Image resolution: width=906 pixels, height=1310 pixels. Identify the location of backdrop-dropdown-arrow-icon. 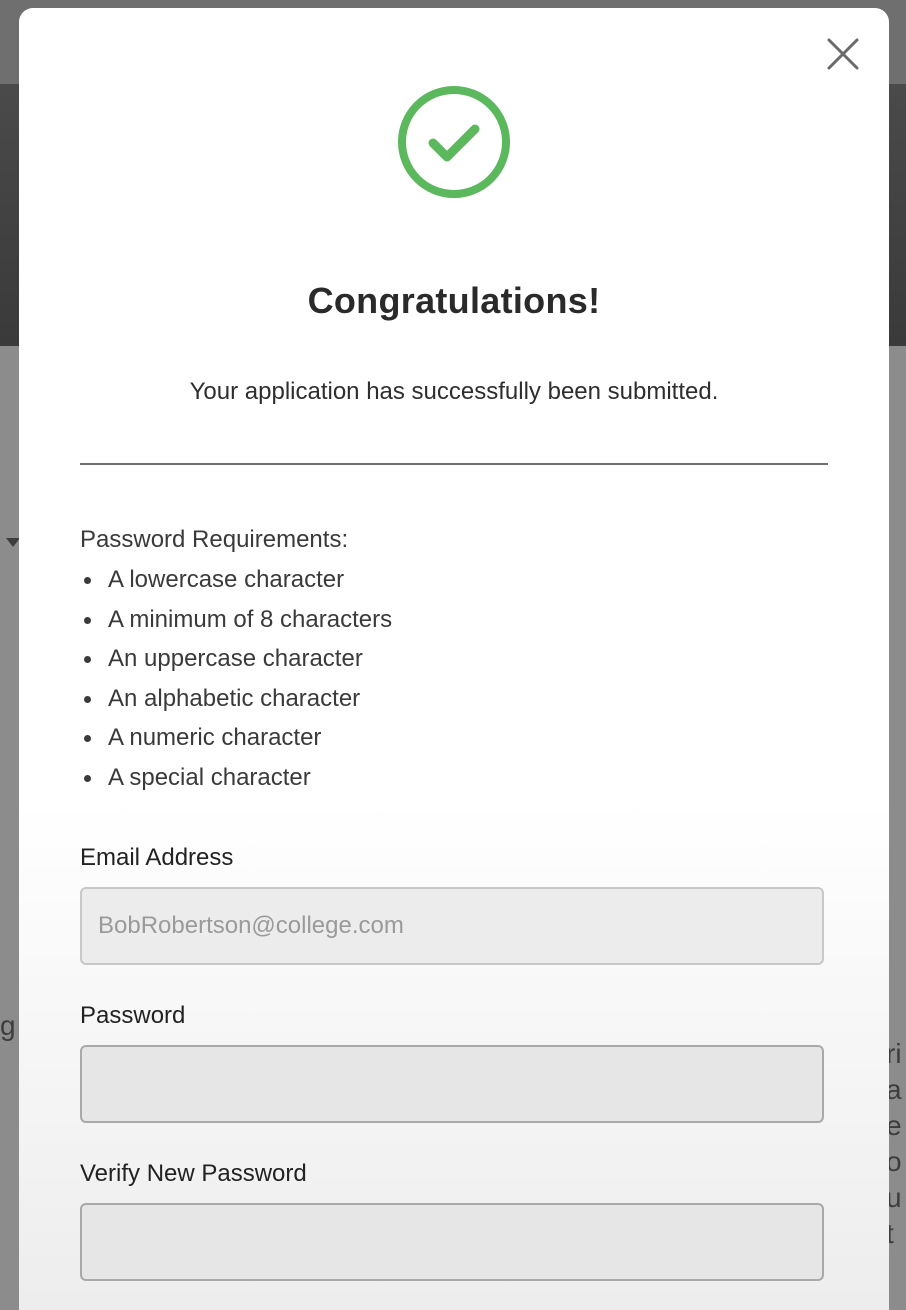
(13, 542).